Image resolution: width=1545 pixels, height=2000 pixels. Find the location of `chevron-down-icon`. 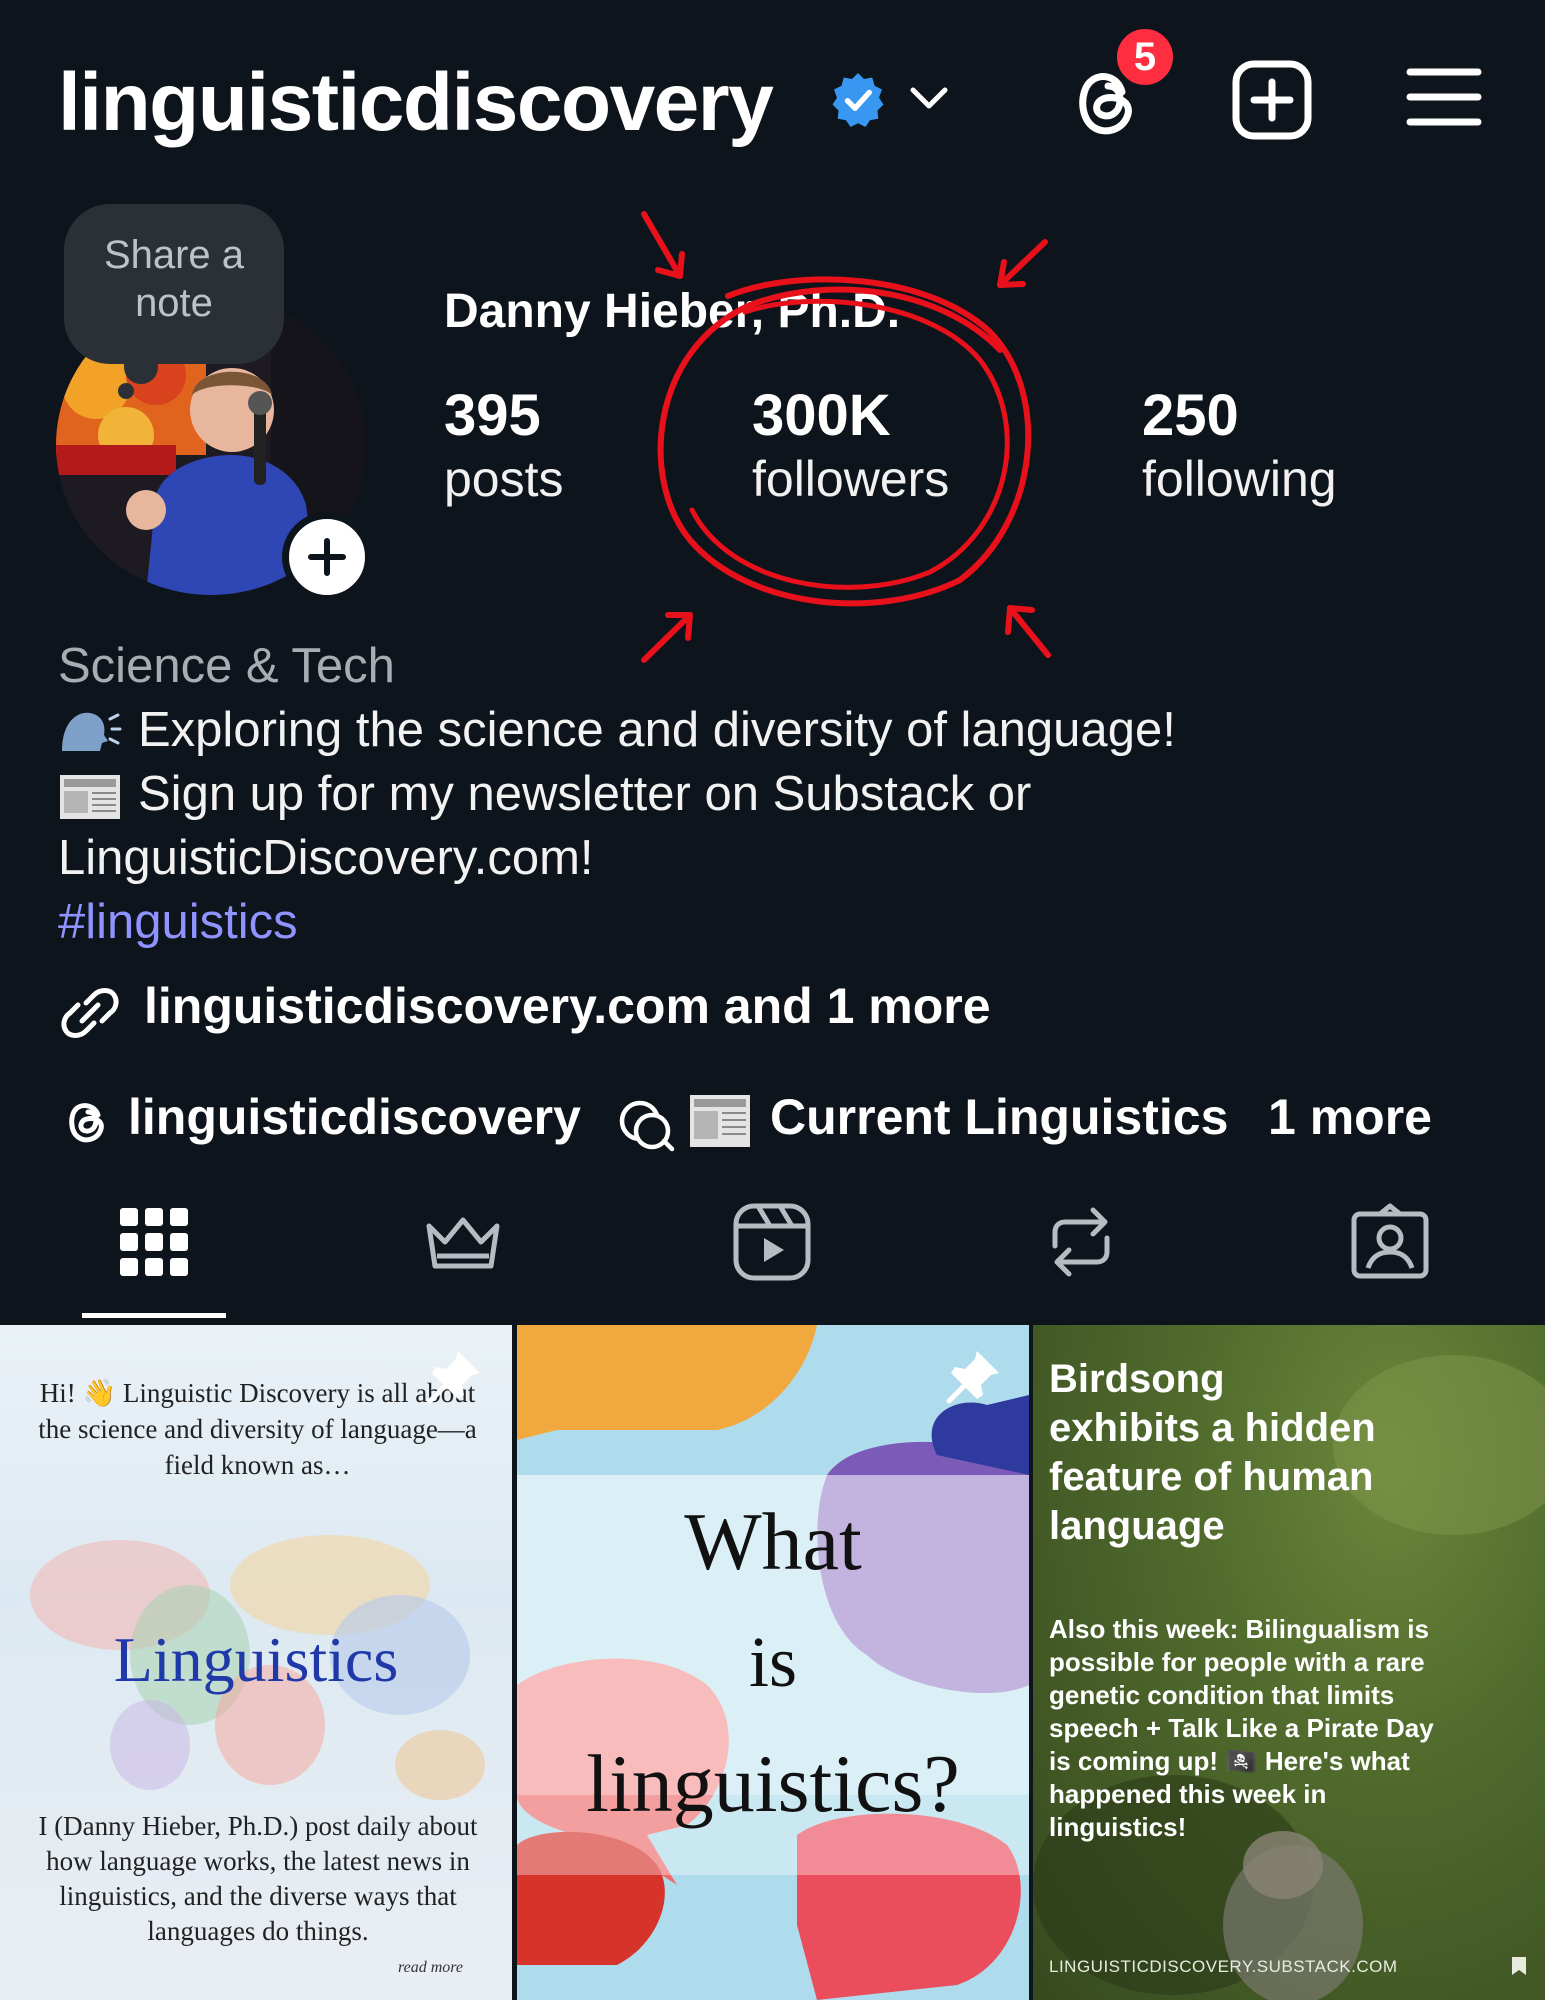

chevron-down-icon is located at coordinates (929, 98).